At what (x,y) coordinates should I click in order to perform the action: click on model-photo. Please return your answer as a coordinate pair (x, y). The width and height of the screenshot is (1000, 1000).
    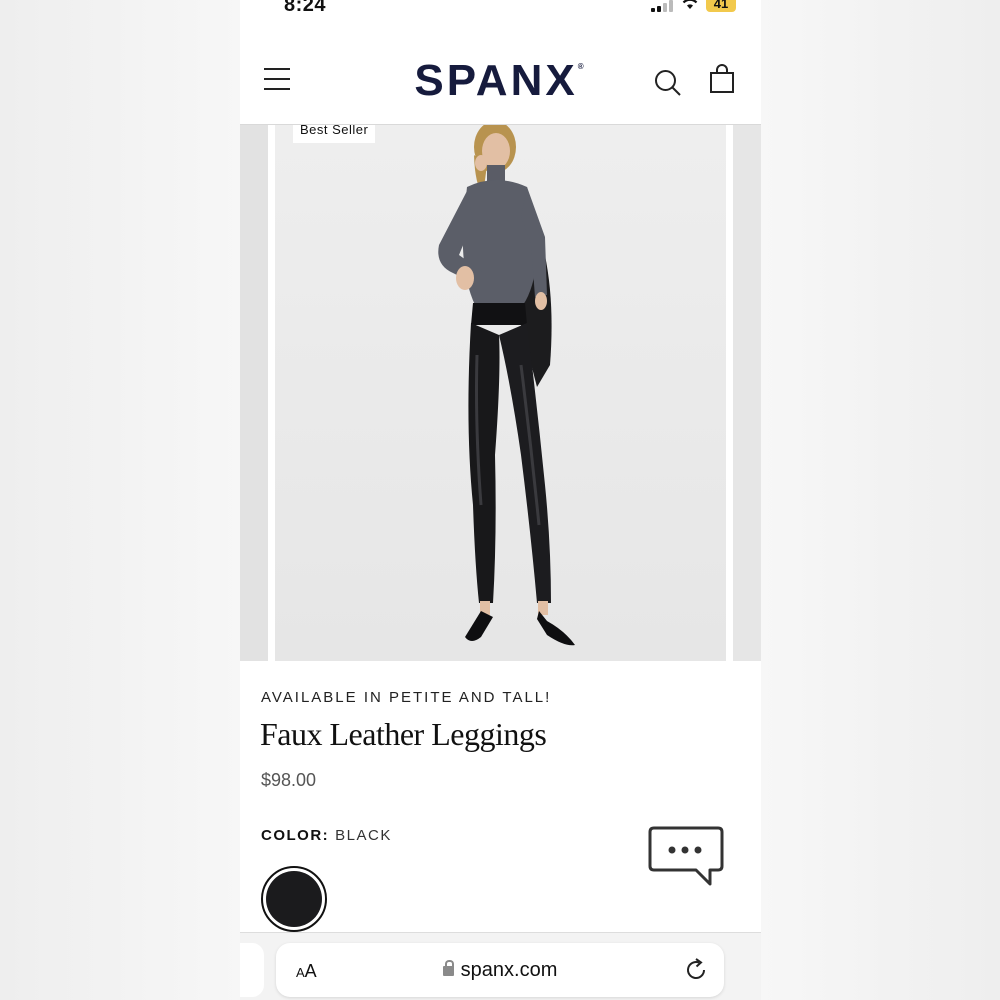
    Looking at the image, I should click on (506, 385).